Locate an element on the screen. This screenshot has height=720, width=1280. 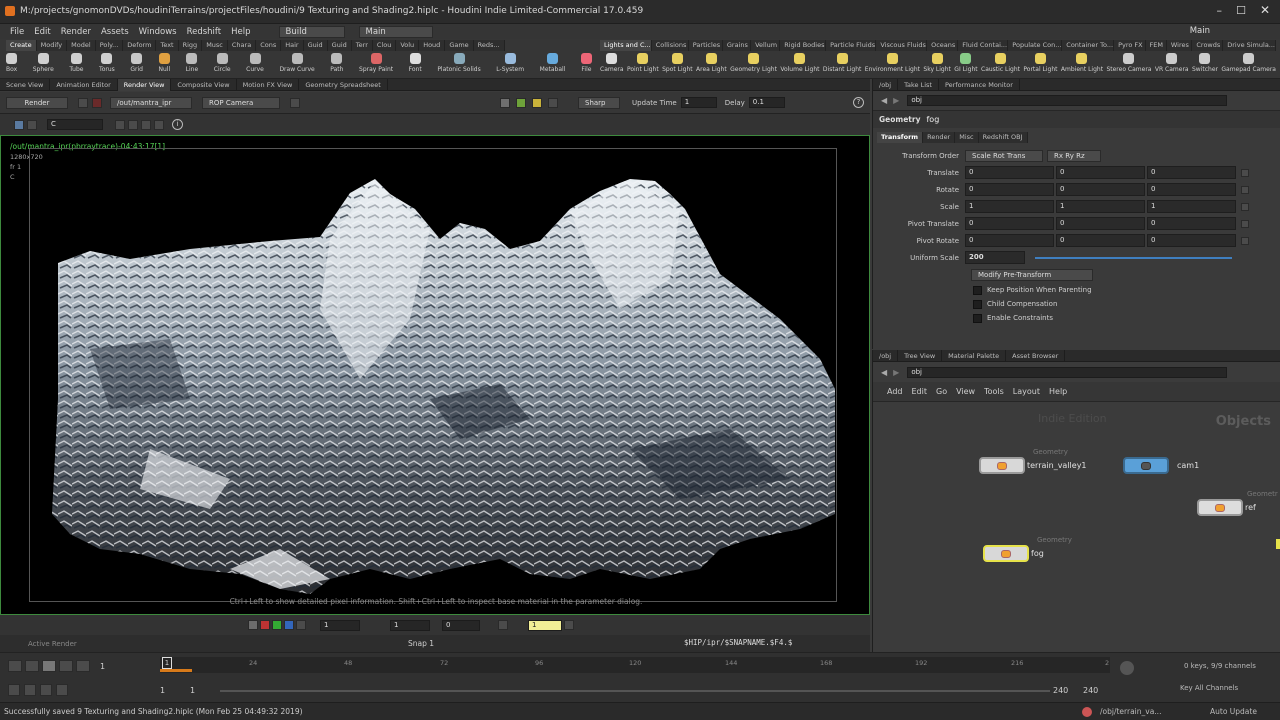
play-reverse-icon is located at coordinates (32, 666).